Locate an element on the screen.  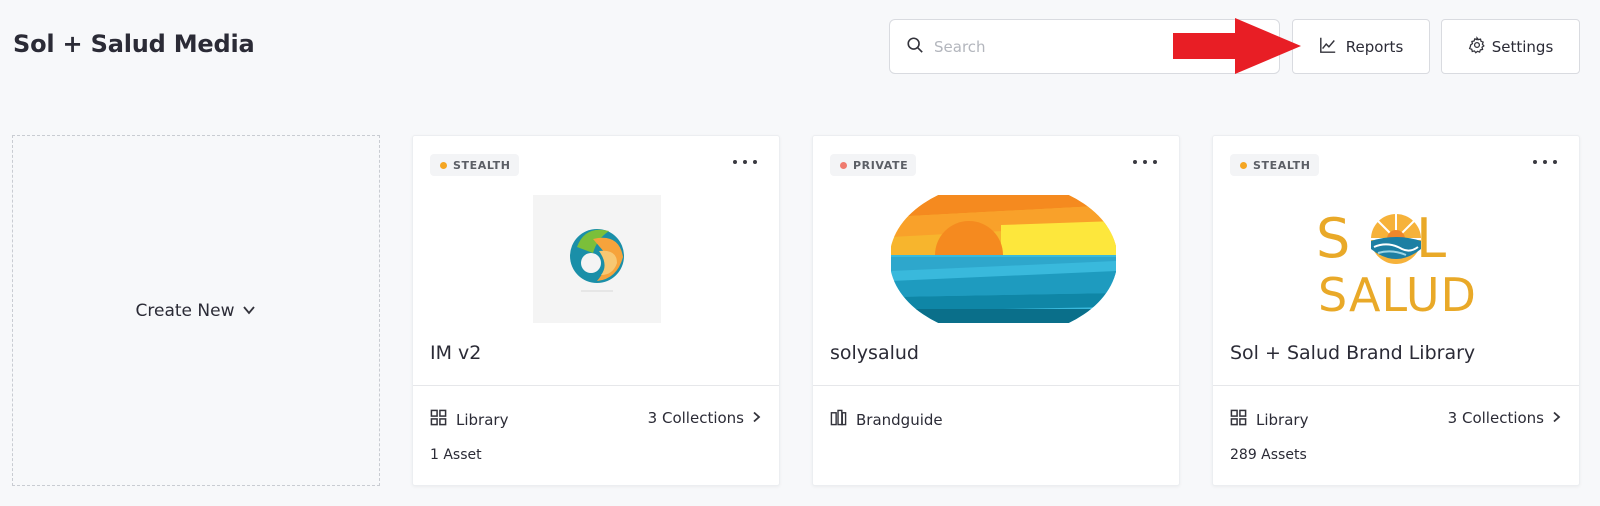
search-icon is located at coordinates (915, 47).